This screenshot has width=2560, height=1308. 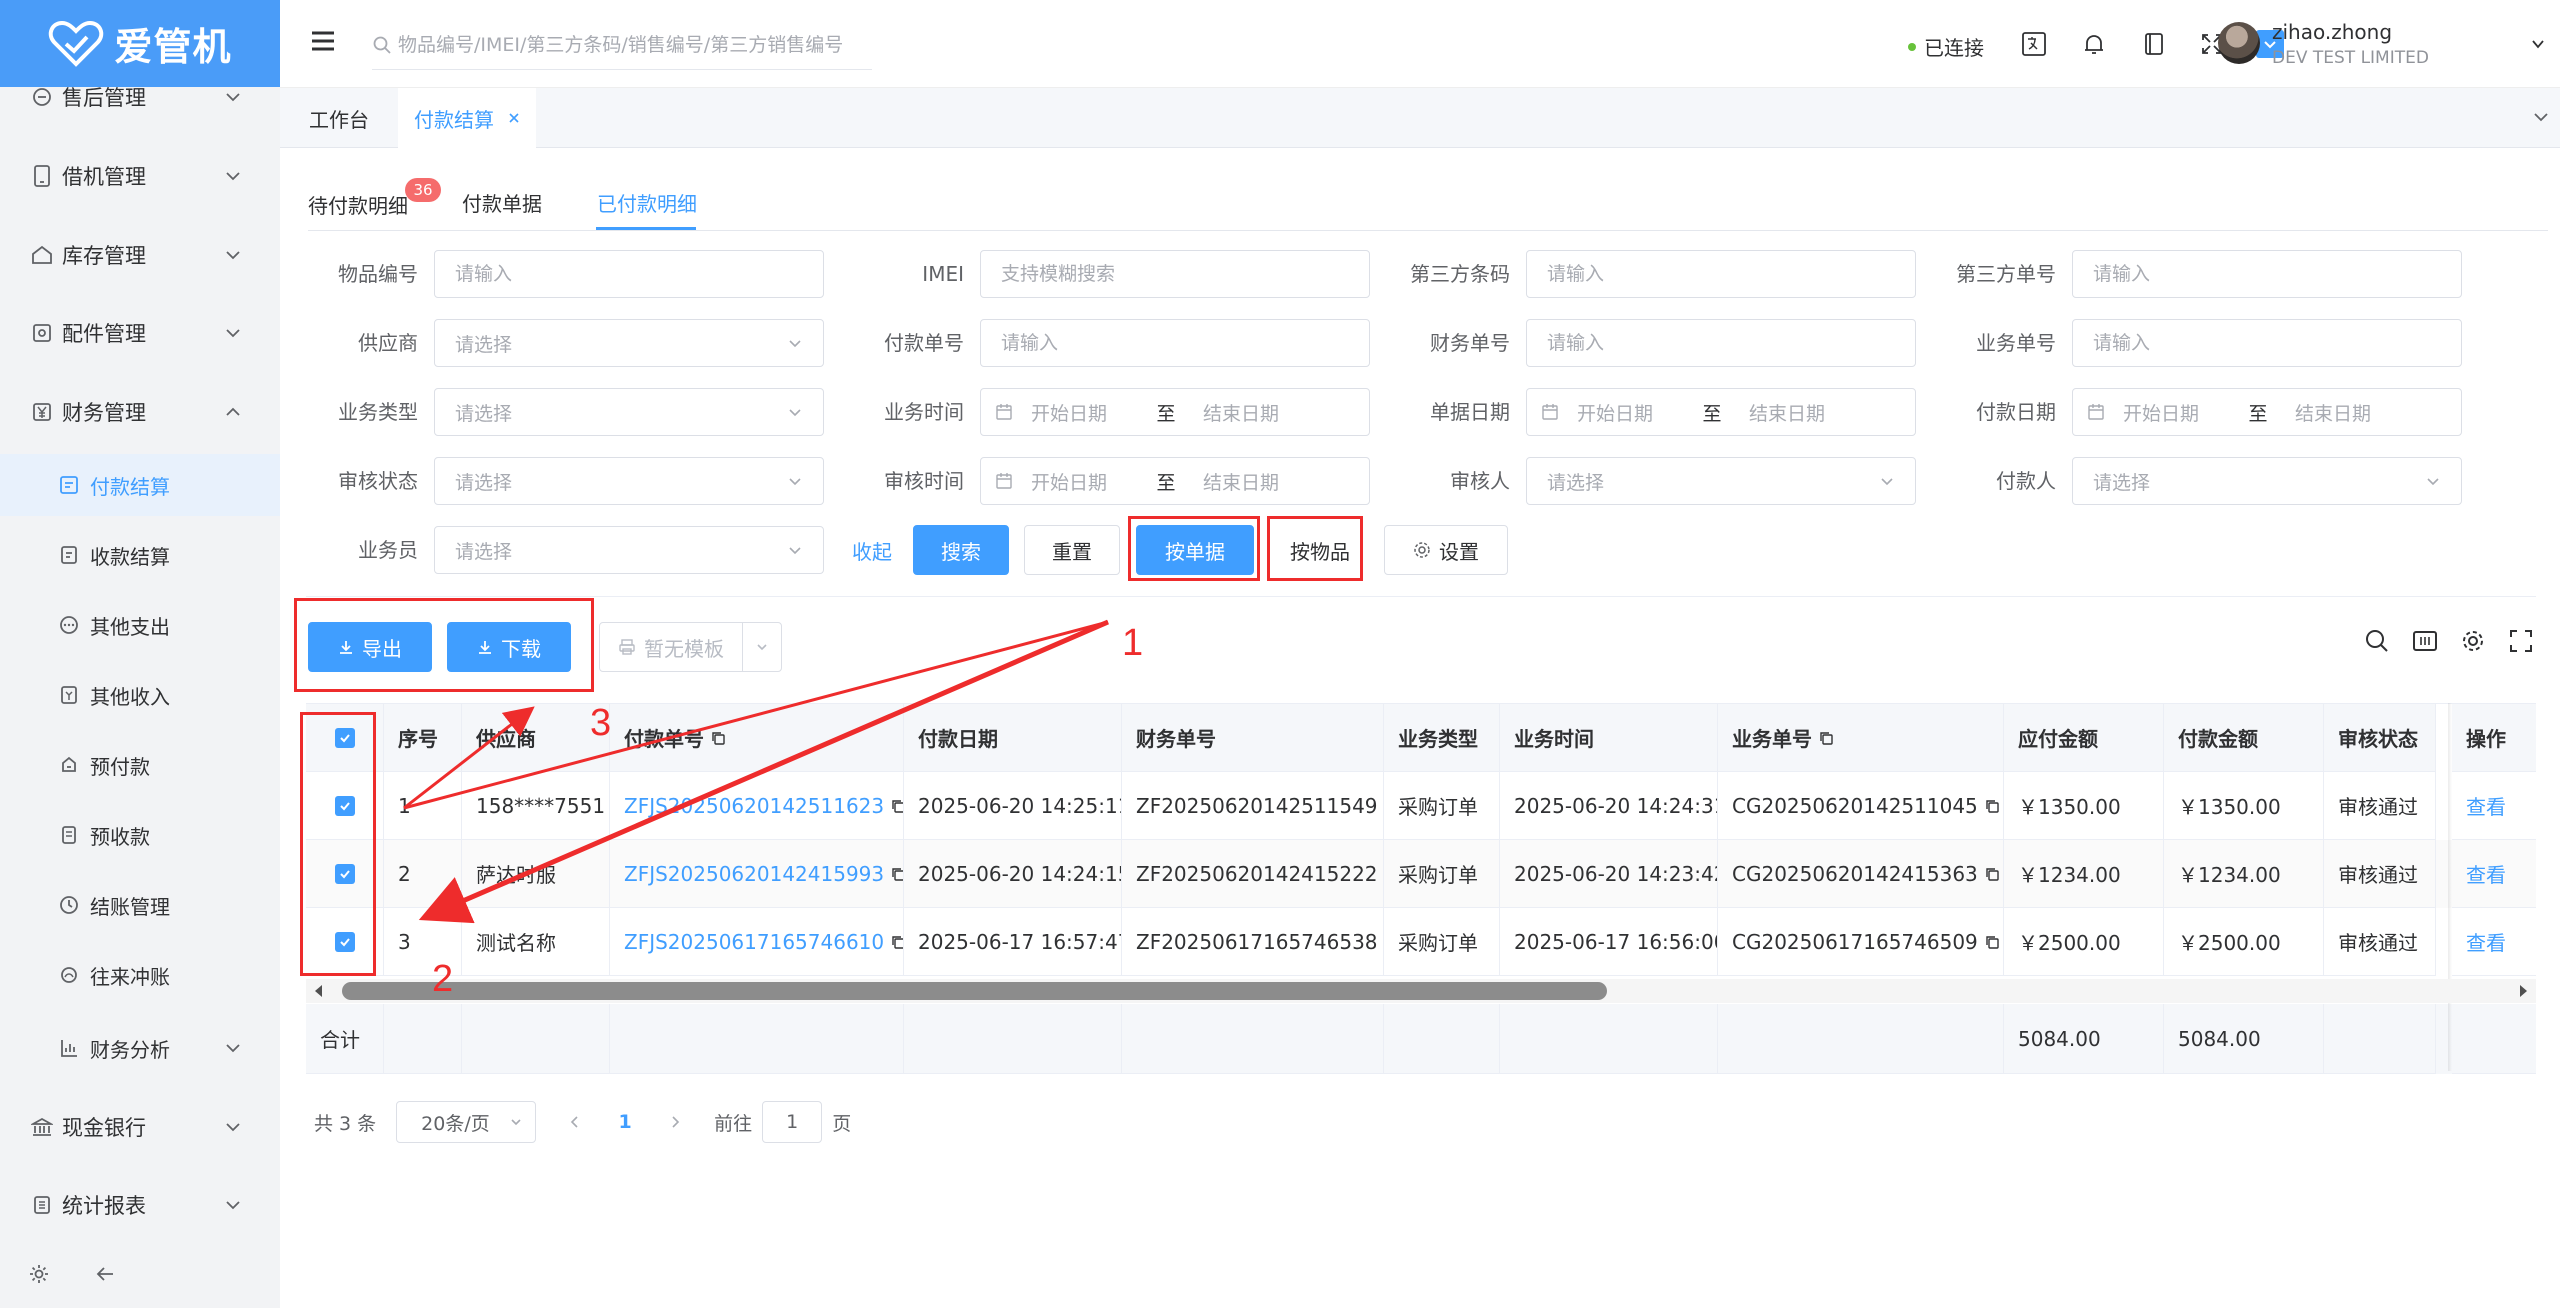 I want to click on density-icon, so click(x=2425, y=641).